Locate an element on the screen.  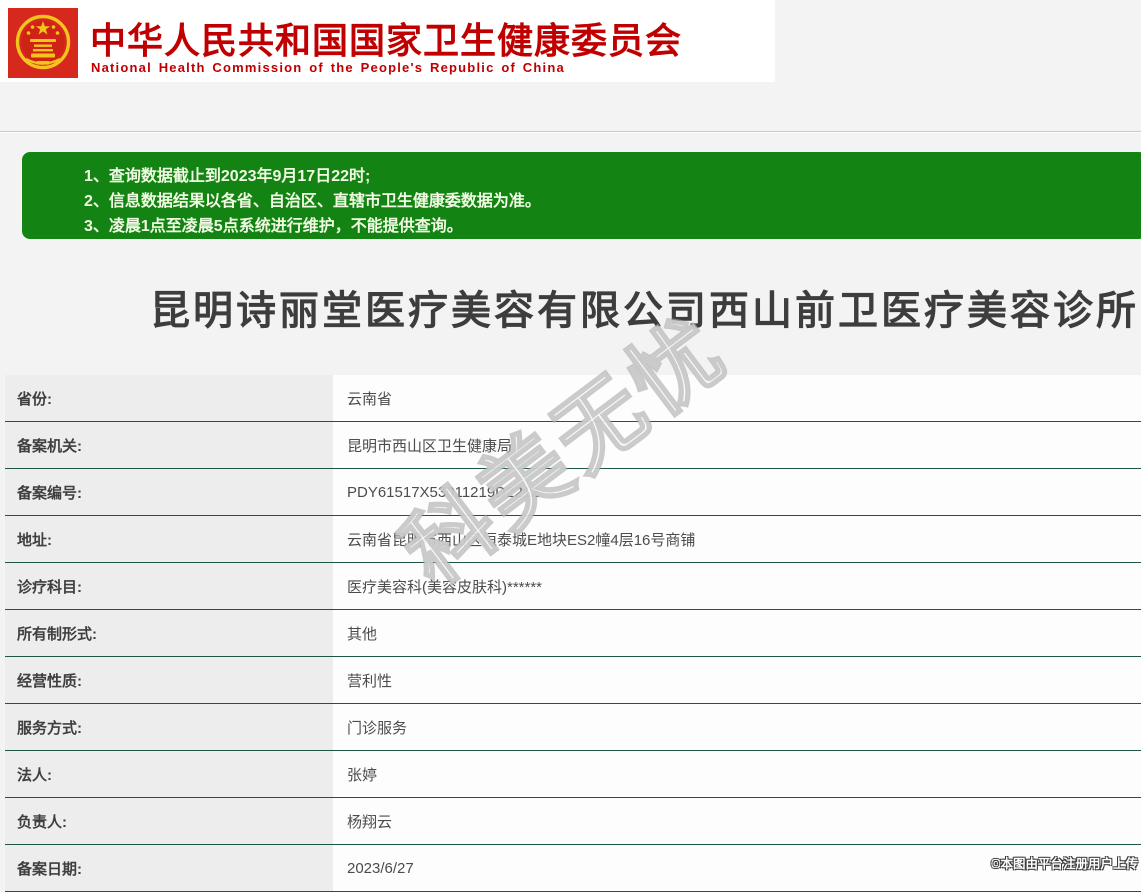
row-label: 诊疗科目: is located at coordinates (169, 586).